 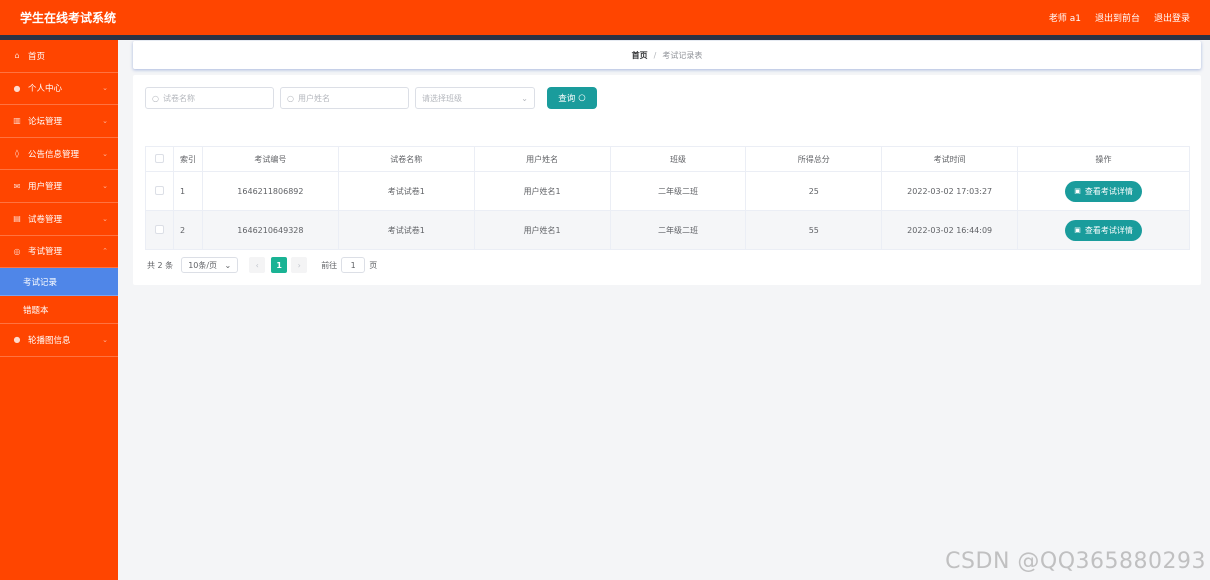 I want to click on mail-icon: ✉, so click(x=17, y=186).